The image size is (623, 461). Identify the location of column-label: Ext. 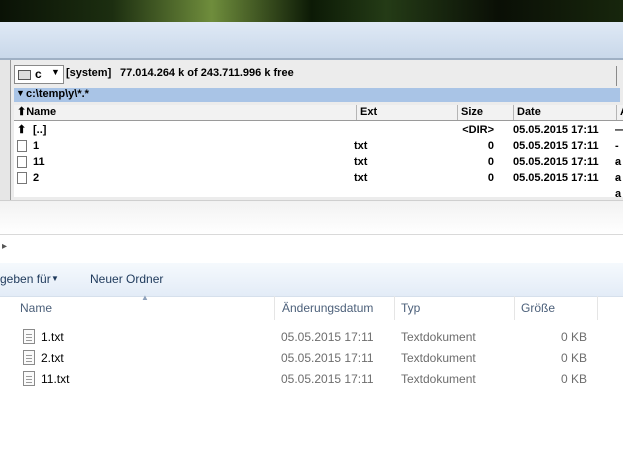
(369, 112).